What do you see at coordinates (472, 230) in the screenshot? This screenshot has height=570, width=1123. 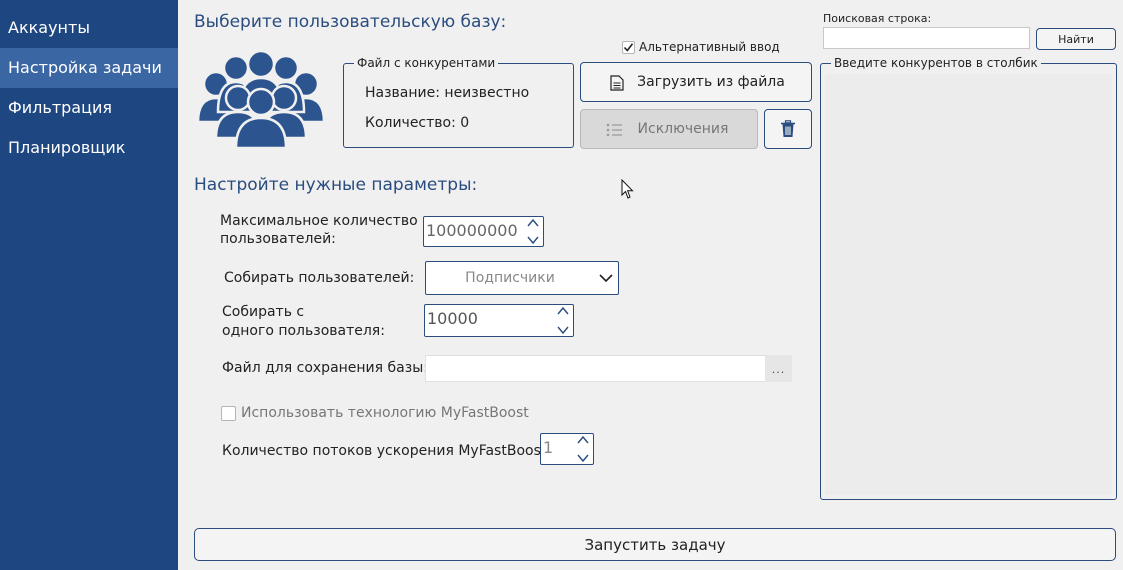 I see `max-users-value: 100000000` at bounding box center [472, 230].